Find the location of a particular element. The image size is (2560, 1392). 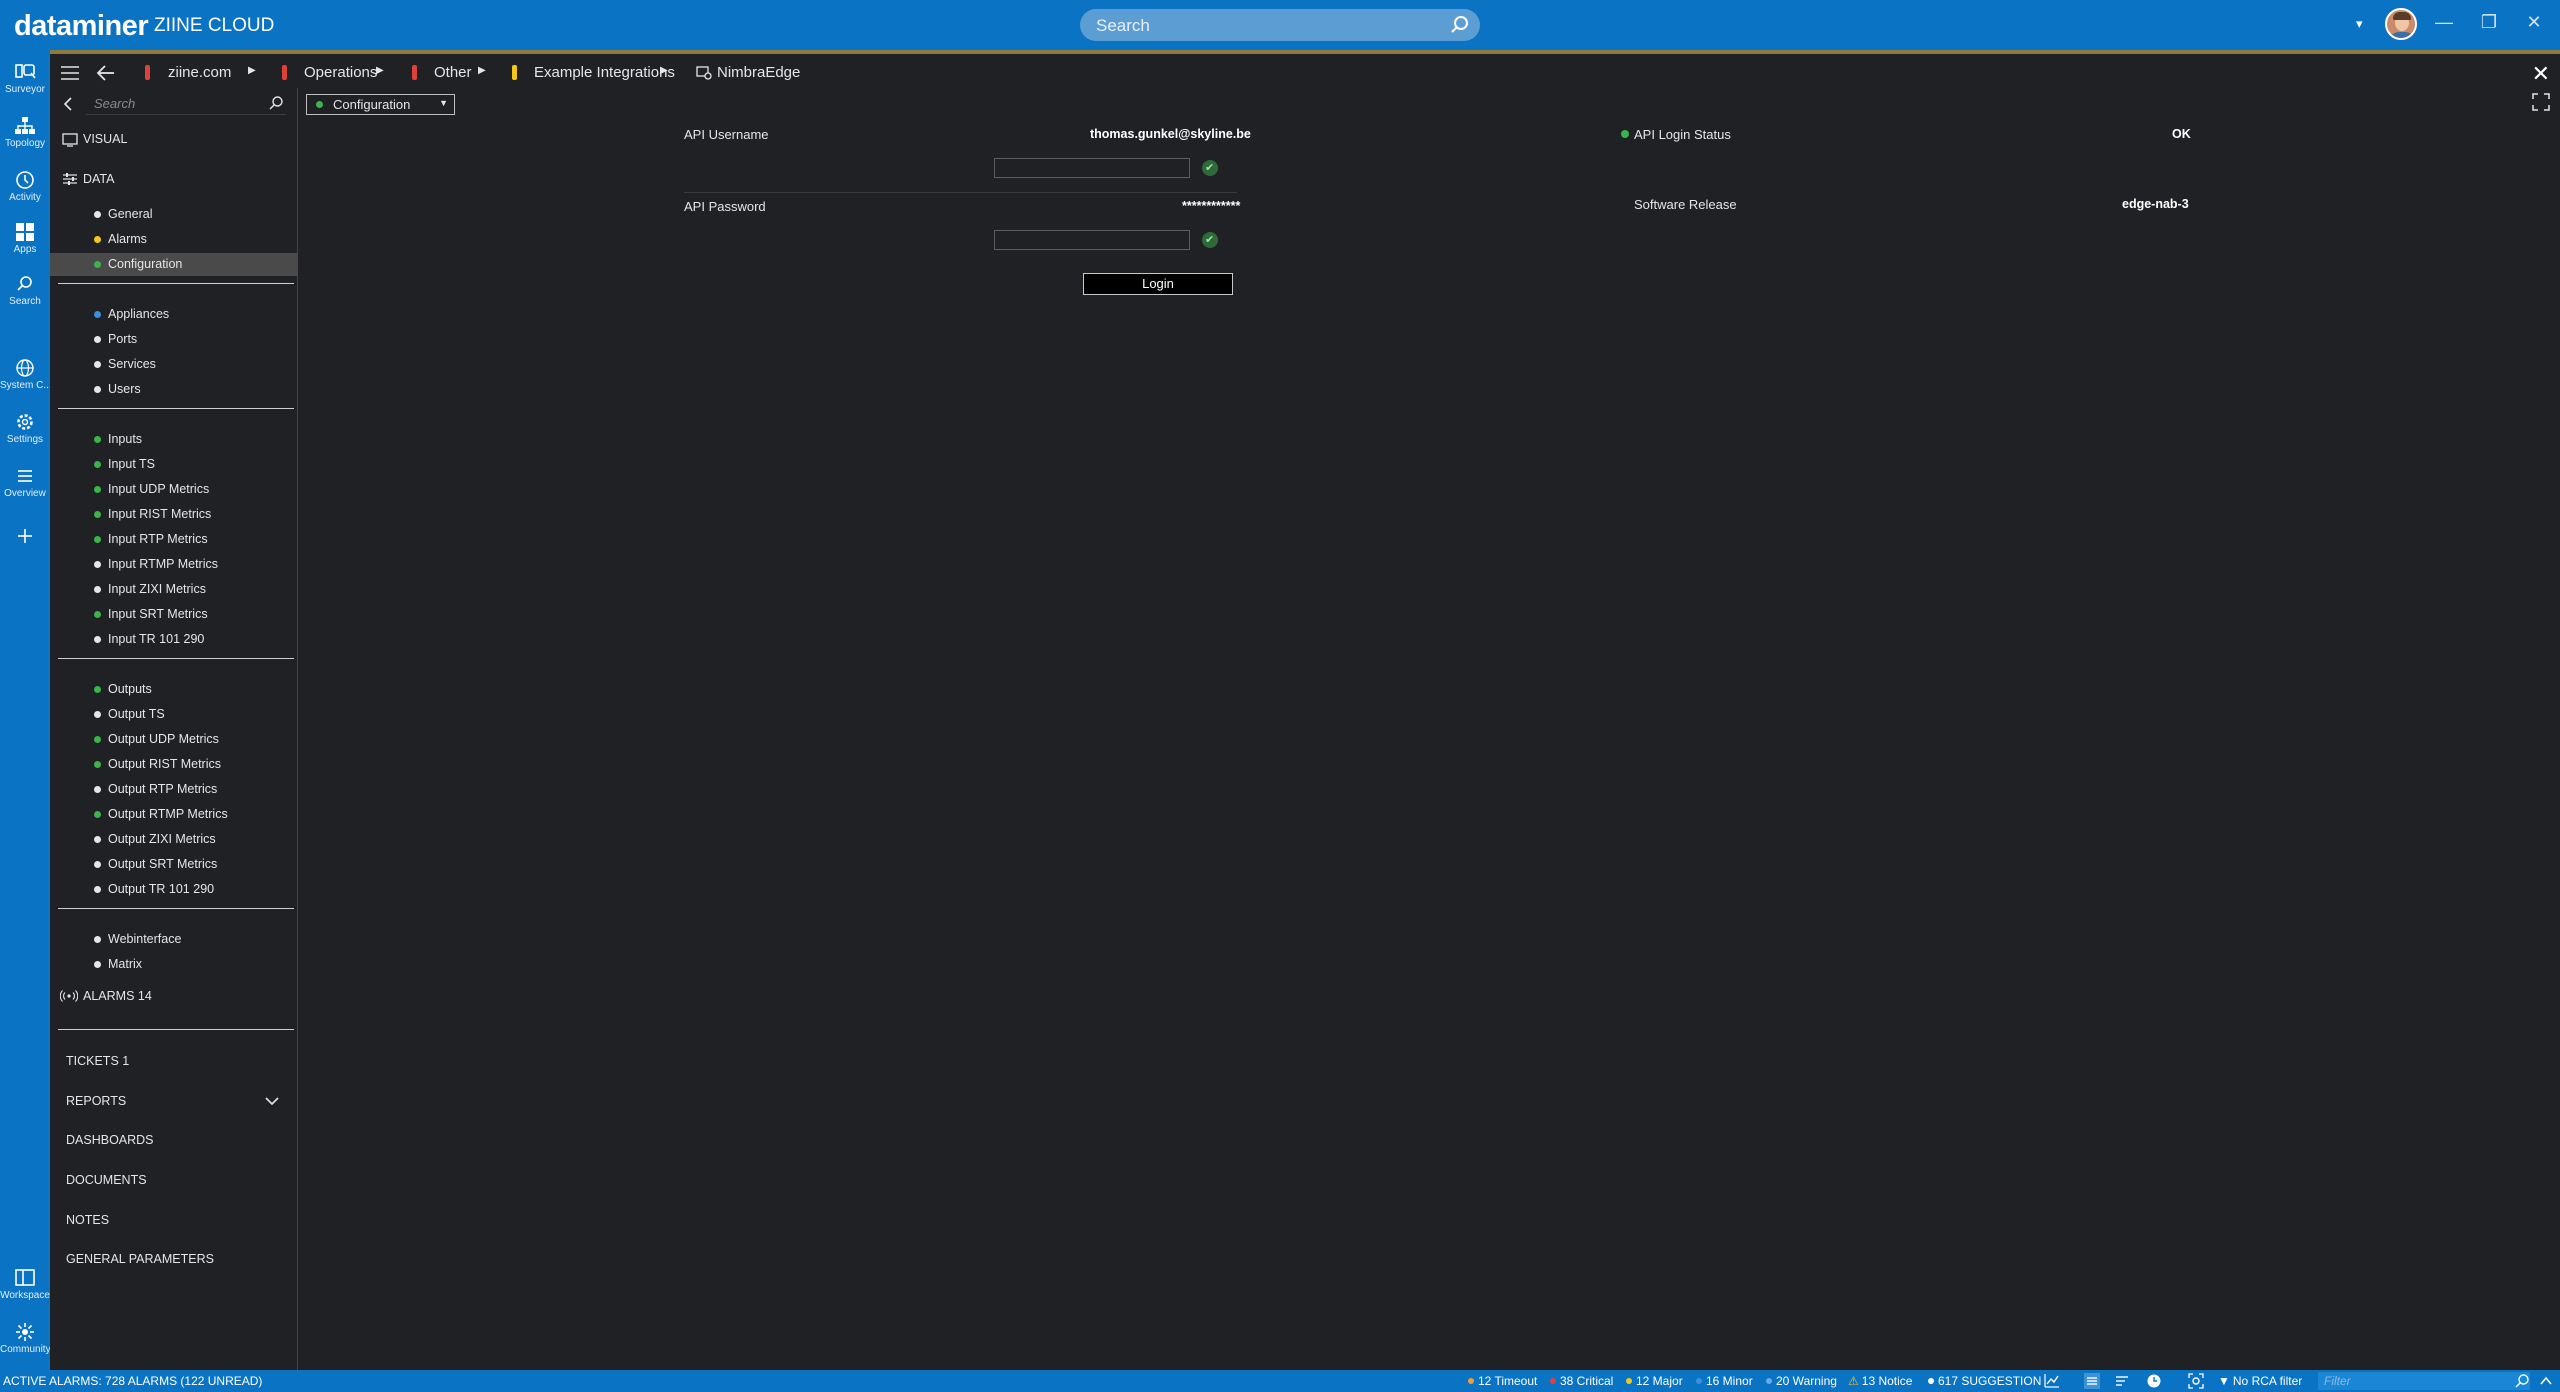

trend-icon is located at coordinates (2052, 1381).